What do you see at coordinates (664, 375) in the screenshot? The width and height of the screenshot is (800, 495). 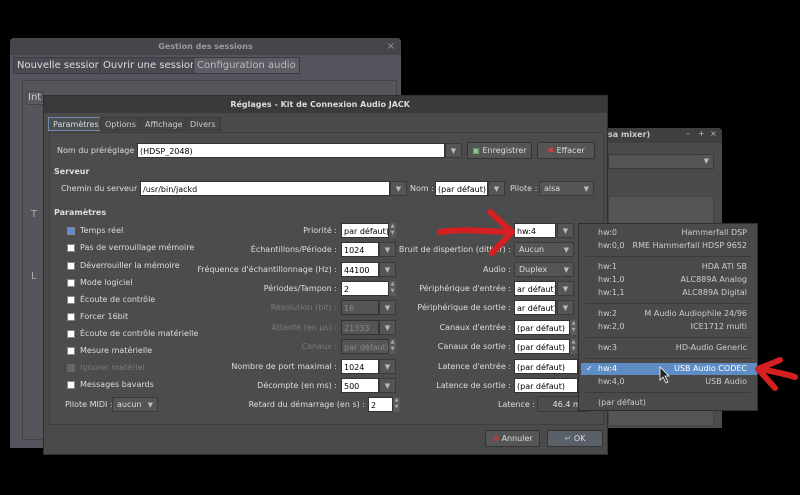 I see `mouse-cursor-icon` at bounding box center [664, 375].